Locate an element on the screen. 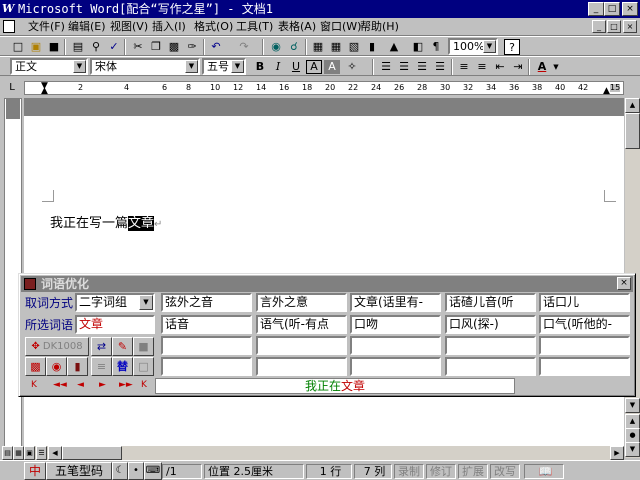 Image resolution: width=640 pixels, height=480 pixels. numbering-icon: ≡ is located at coordinates (464, 67).